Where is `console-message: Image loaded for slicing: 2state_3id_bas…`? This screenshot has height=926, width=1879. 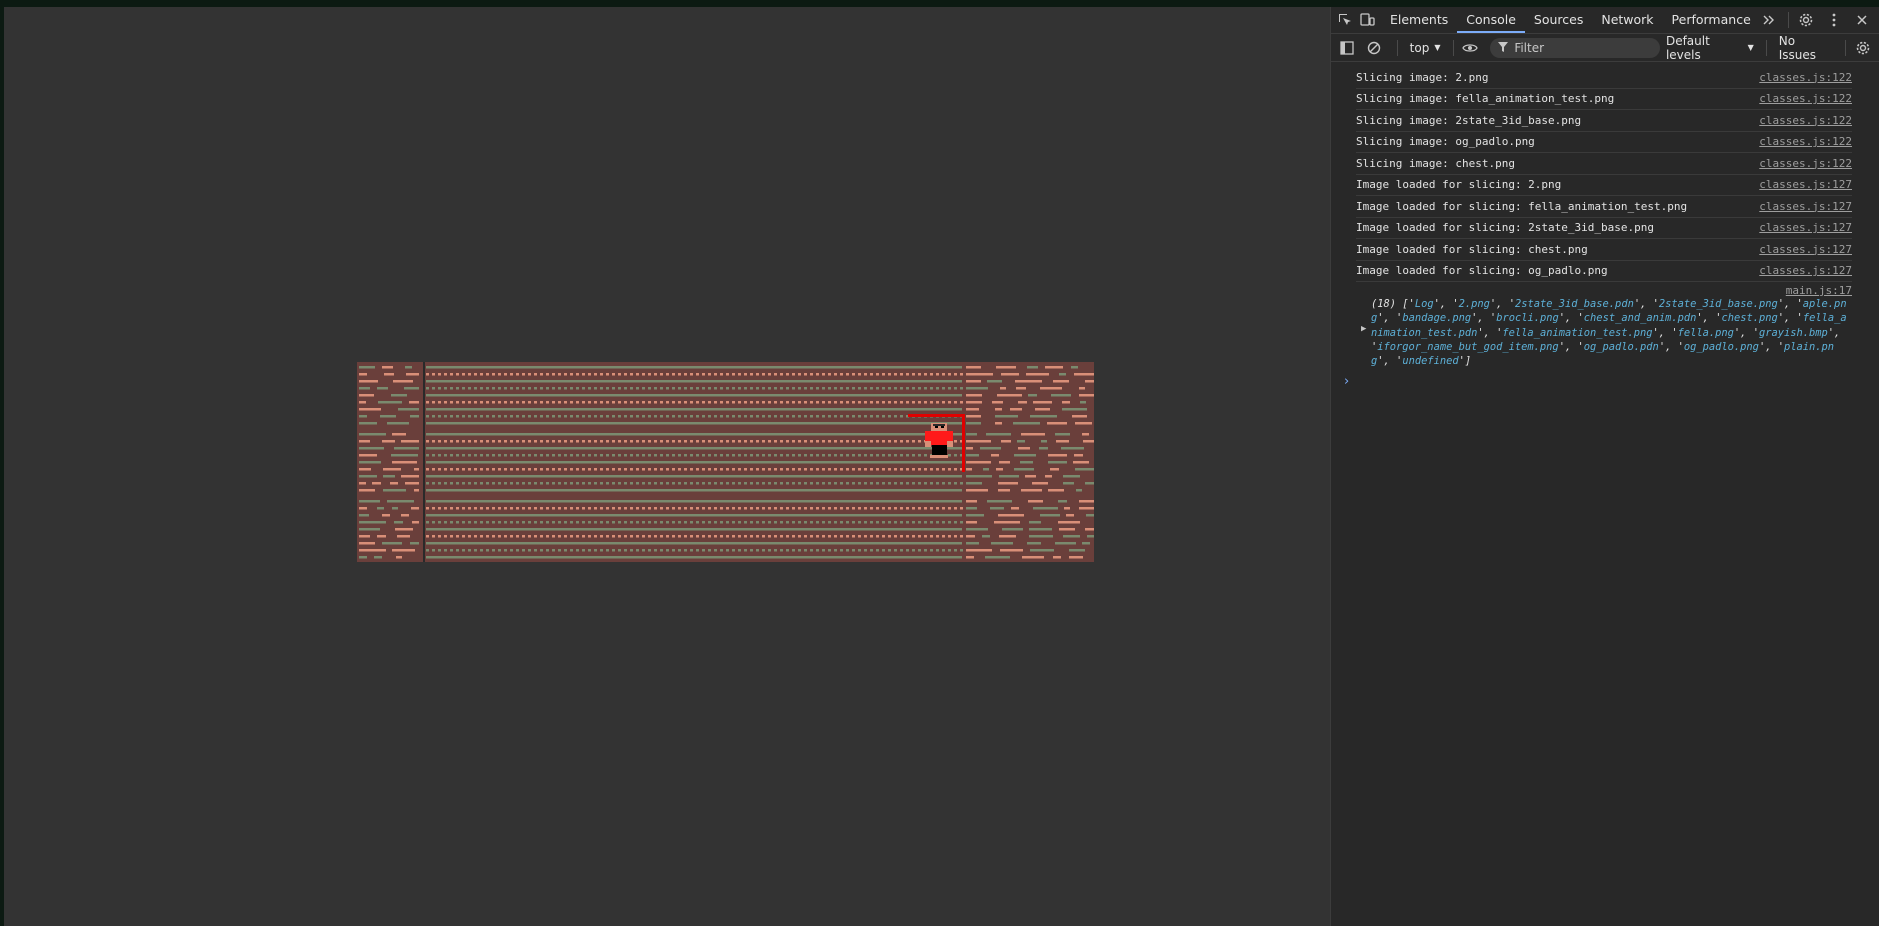
console-message: Image loaded for slicing: 2state_3id_bas… is located at coordinates (1604, 228).